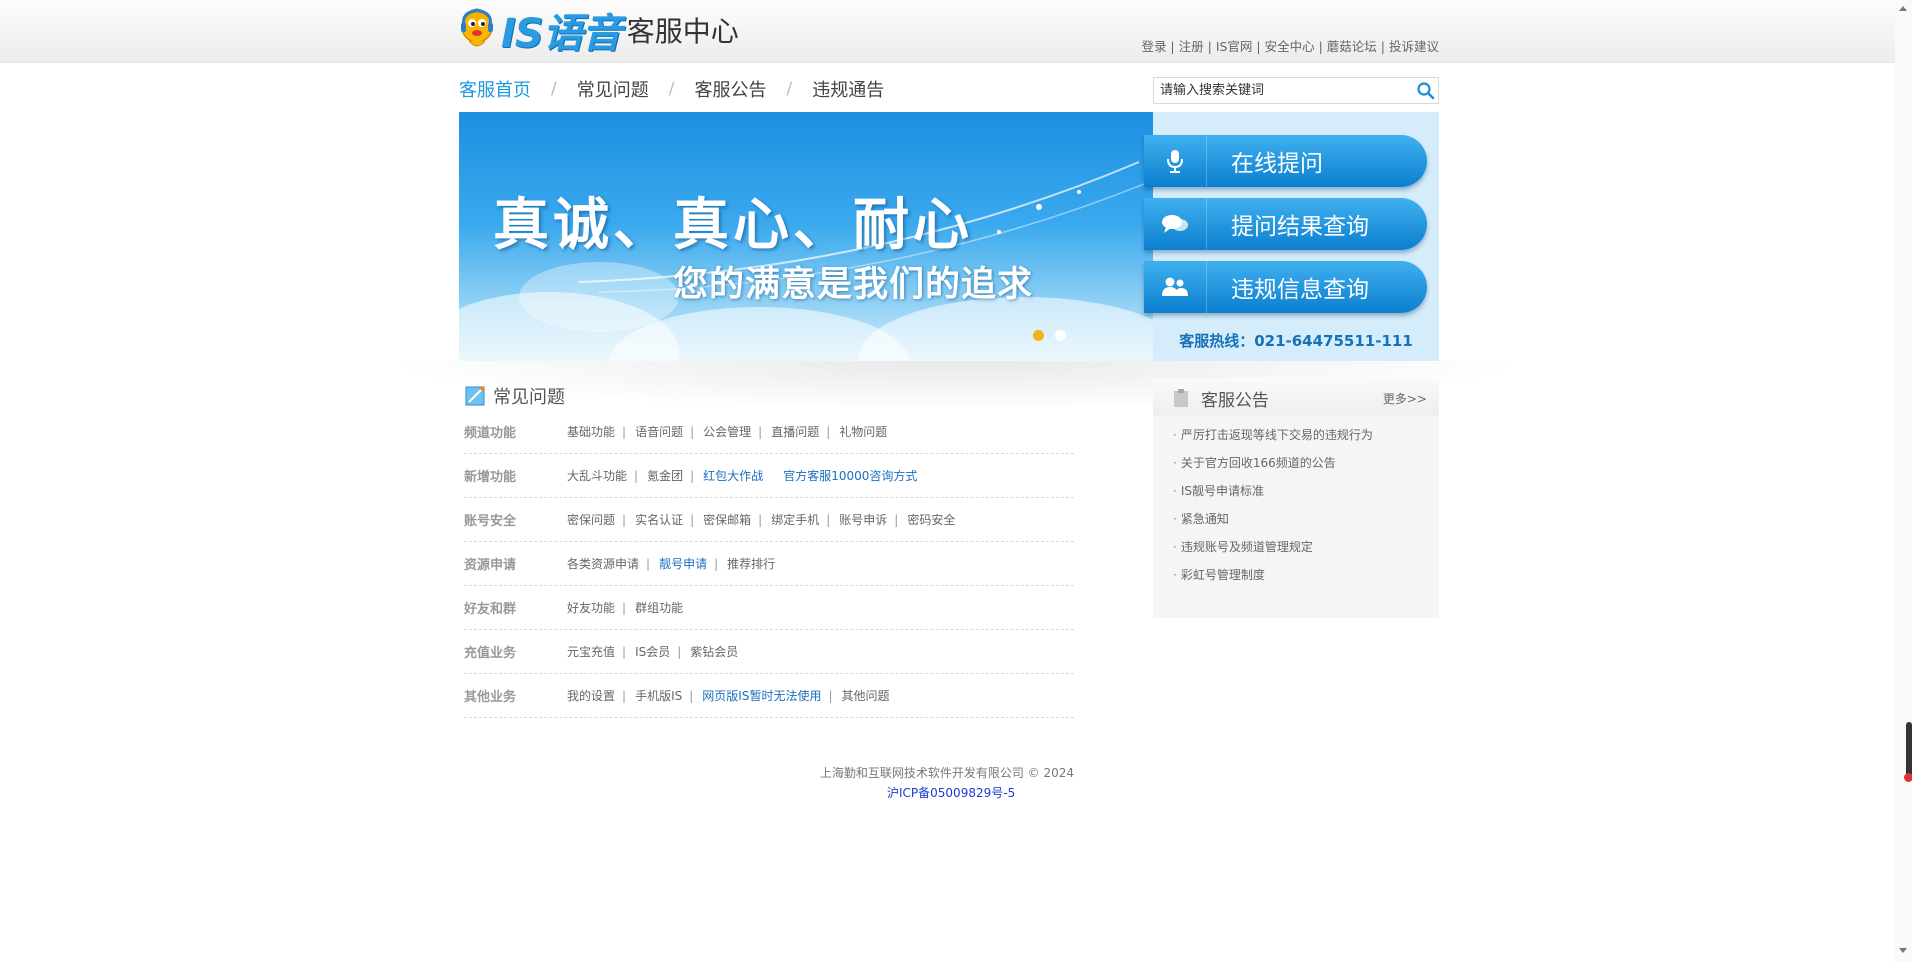  What do you see at coordinates (946, 773) in the screenshot?
I see `footer-copyright: 上海勤和互联网技术软件开发有限公司 © 2024` at bounding box center [946, 773].